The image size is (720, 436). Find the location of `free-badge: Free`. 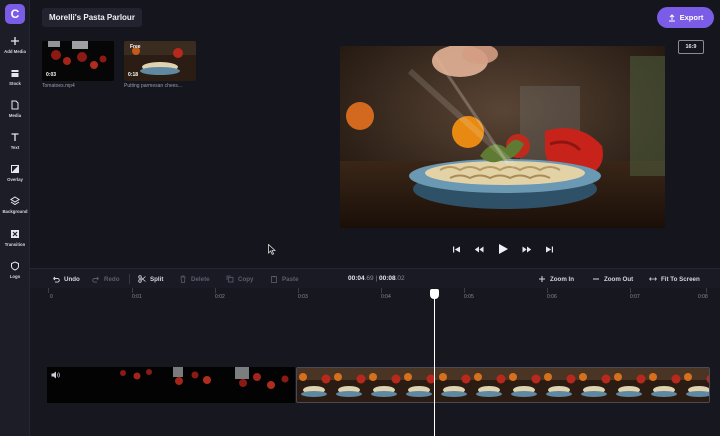

free-badge: Free is located at coordinates (135, 47).